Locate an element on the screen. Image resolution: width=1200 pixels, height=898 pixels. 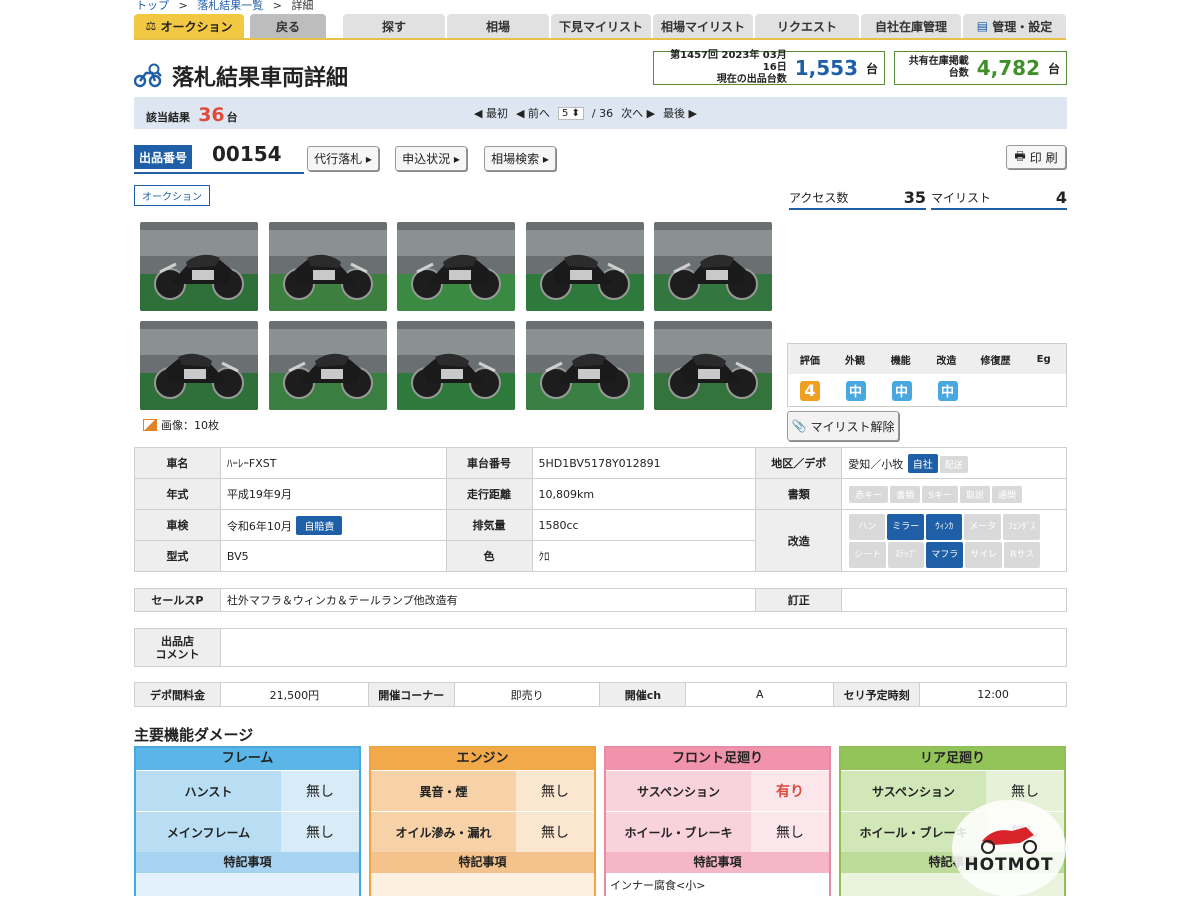
modification-chip: サイレ is located at coordinates (984, 554).